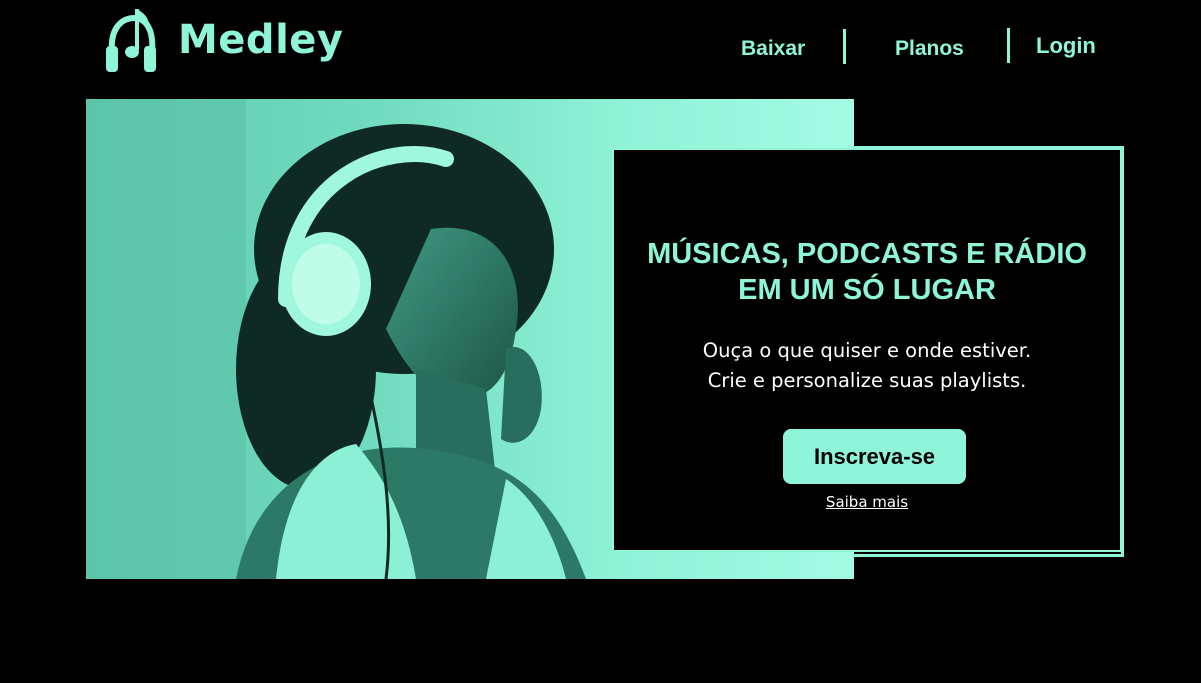  Describe the element at coordinates (867, 502) in the screenshot. I see `learn-more-link: Saiba mais` at that location.